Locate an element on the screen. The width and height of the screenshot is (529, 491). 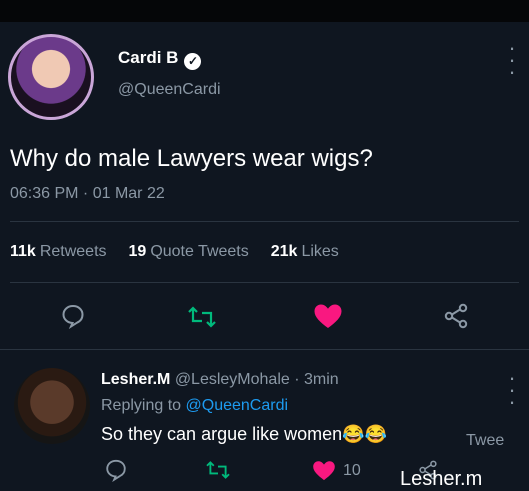
verified-icon: ✓ is located at coordinates (193, 61).